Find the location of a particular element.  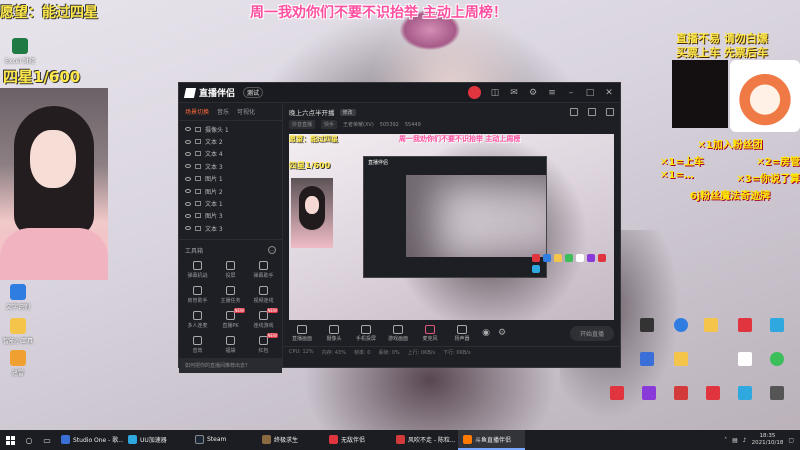

gift-icon: ◫ is located at coordinates (495, 93).